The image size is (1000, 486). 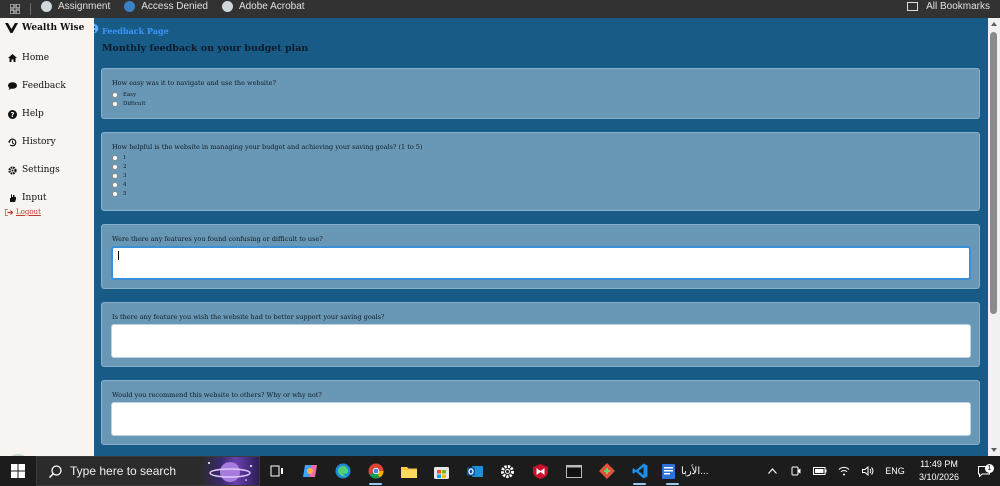 What do you see at coordinates (44, 86) in the screenshot?
I see `sidebar-item-label: Feedback` at bounding box center [44, 86].